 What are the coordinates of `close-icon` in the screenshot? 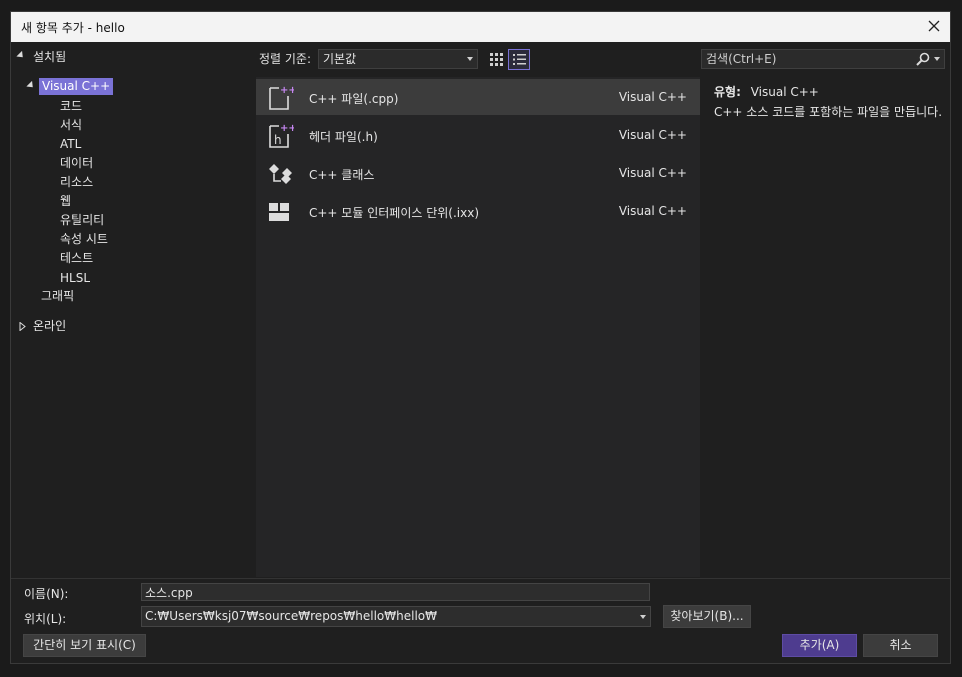 It's located at (934, 26).